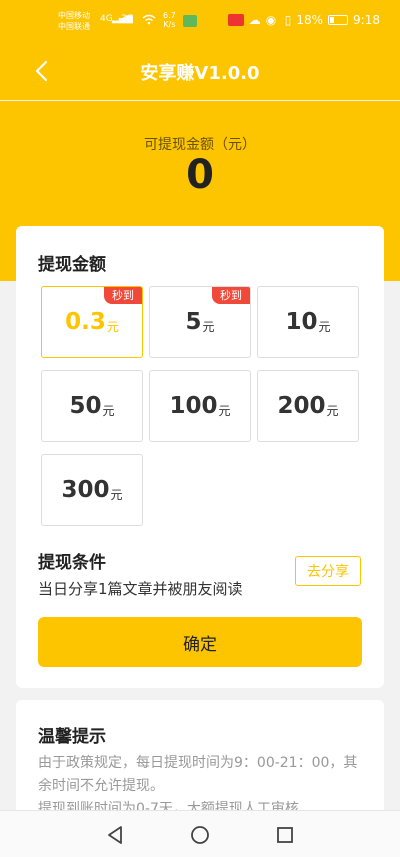 This screenshot has width=400, height=857. Describe the element at coordinates (288, 20) in the screenshot. I see `vibrate-icon: ▯` at that location.